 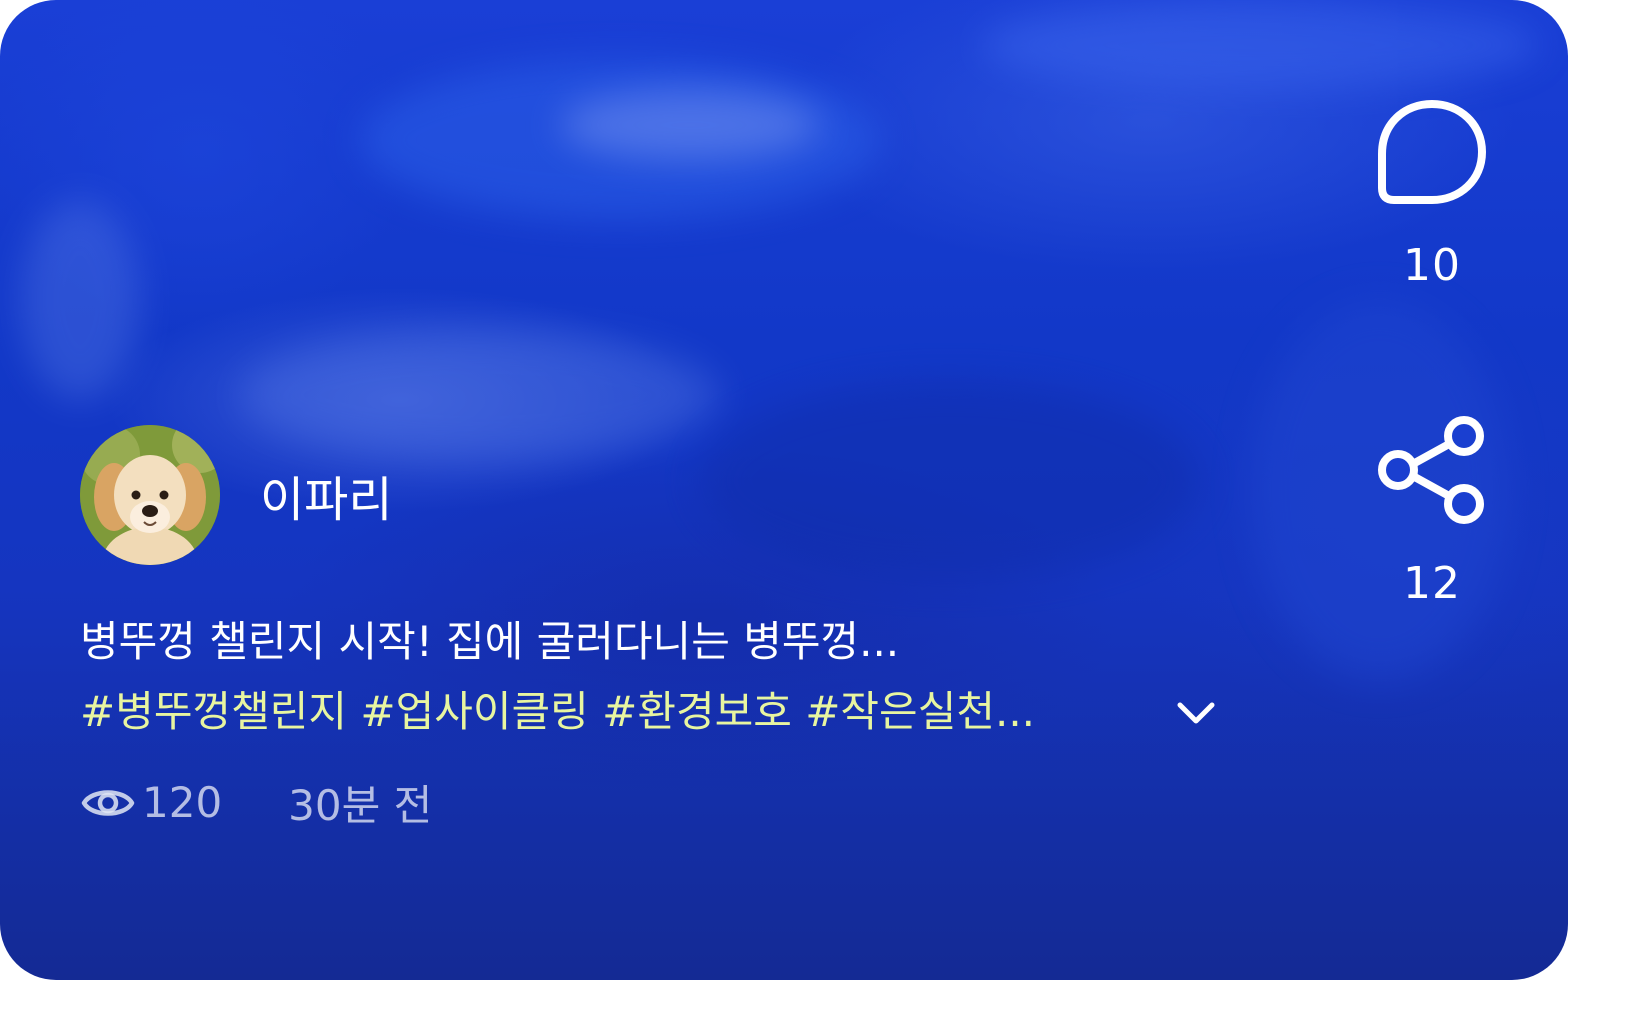 What do you see at coordinates (256, 802) in the screenshot?
I see `post-meta: 120 30분 전` at bounding box center [256, 802].